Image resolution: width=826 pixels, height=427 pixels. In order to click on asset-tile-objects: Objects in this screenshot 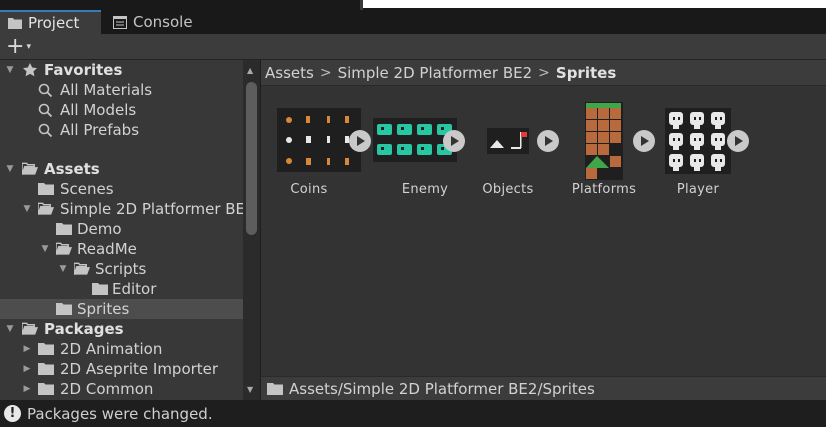, I will do `click(506, 150)`.